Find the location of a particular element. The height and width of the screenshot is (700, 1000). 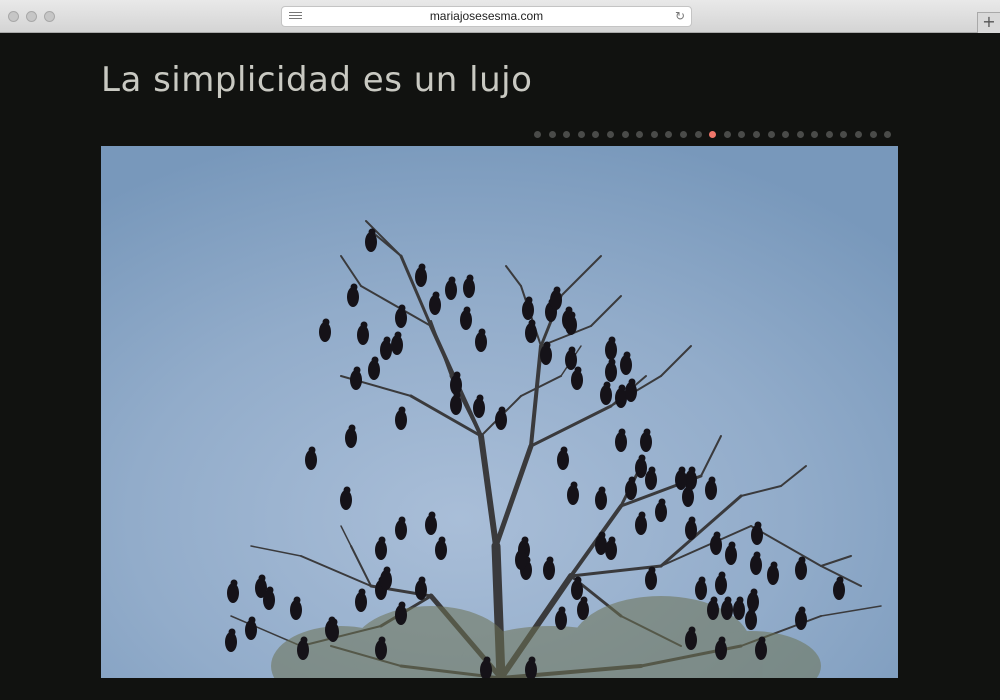

browser-toolbar: mariajosesesma.com ↻ + is located at coordinates (500, 16).